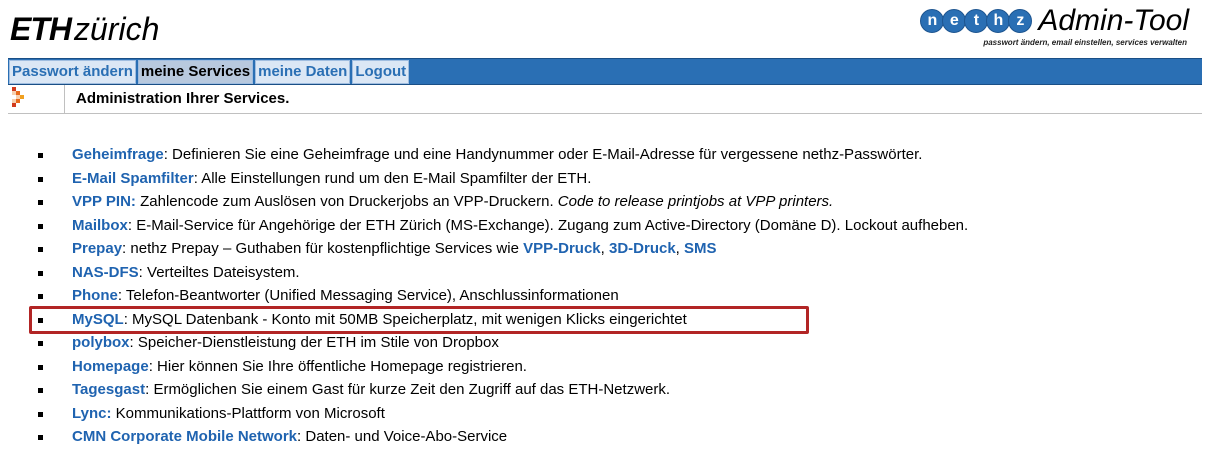  What do you see at coordinates (503, 273) in the screenshot?
I see `service-item: NAS-DFS: Verteiltes Dateisystem.` at bounding box center [503, 273].